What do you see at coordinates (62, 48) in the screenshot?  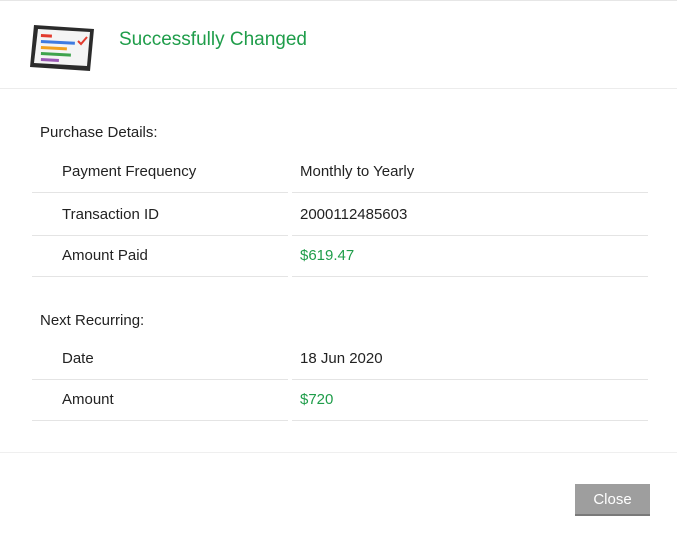 I see `tablet-report-icon` at bounding box center [62, 48].